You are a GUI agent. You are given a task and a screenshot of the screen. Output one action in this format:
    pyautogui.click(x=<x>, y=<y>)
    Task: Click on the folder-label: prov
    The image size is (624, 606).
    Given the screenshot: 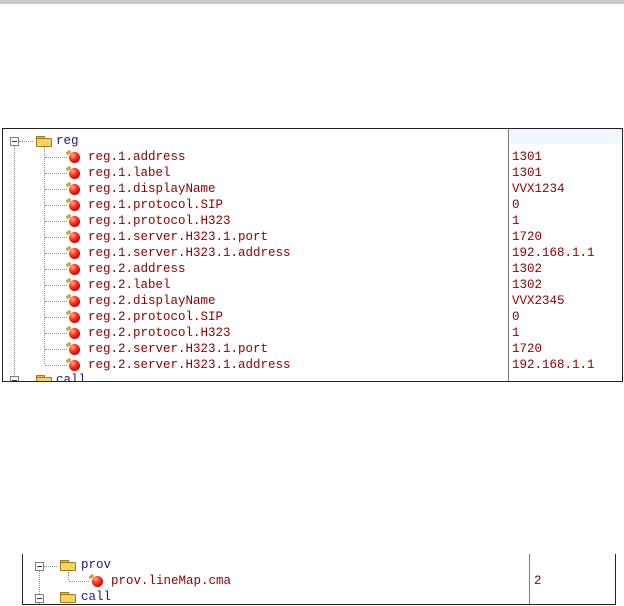 What is the action you would take?
    pyautogui.click(x=96, y=565)
    